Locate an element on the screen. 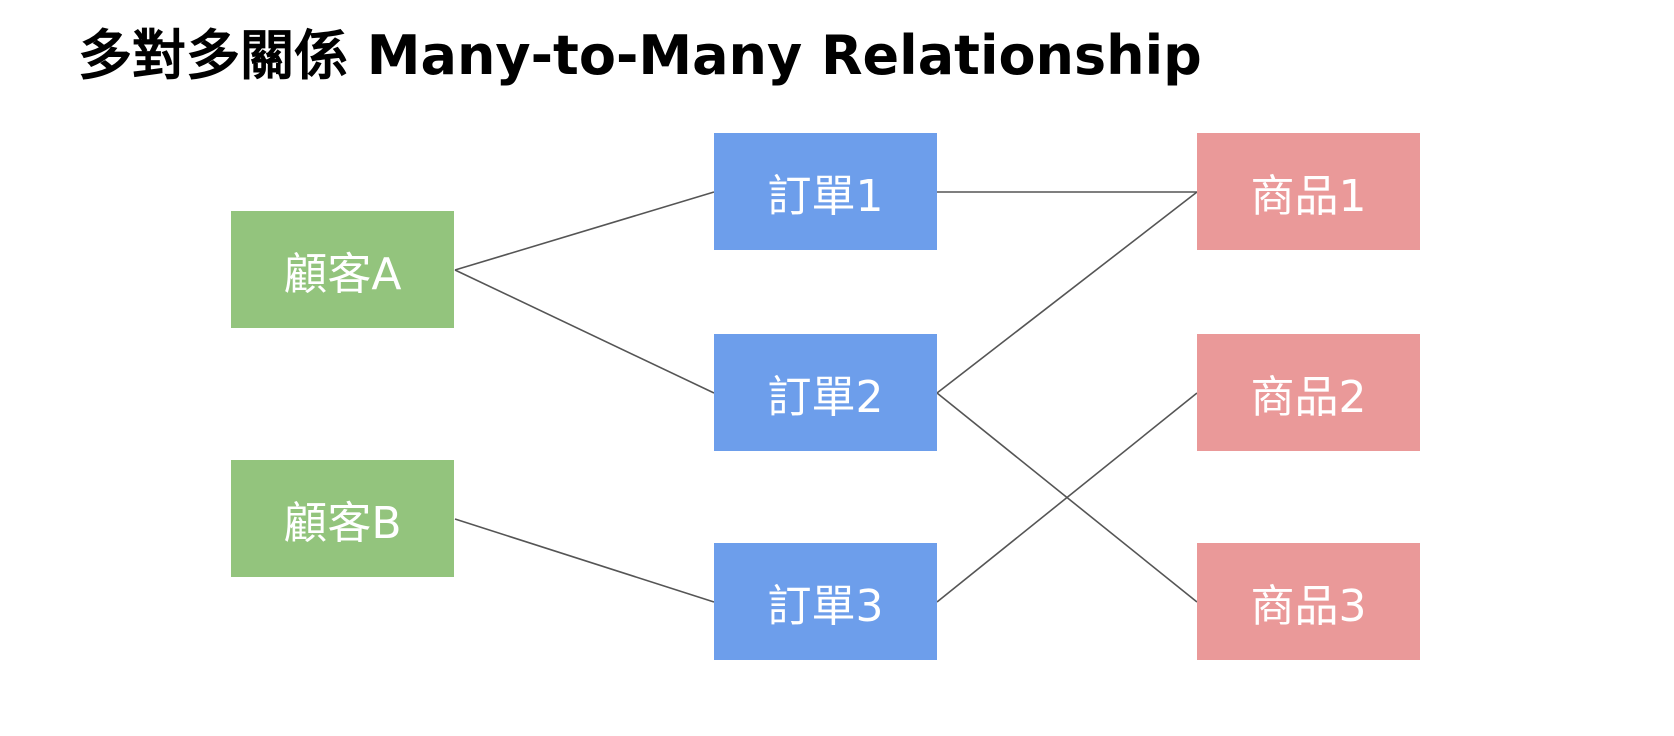  product-node-label: 商品3 is located at coordinates (1308, 606).